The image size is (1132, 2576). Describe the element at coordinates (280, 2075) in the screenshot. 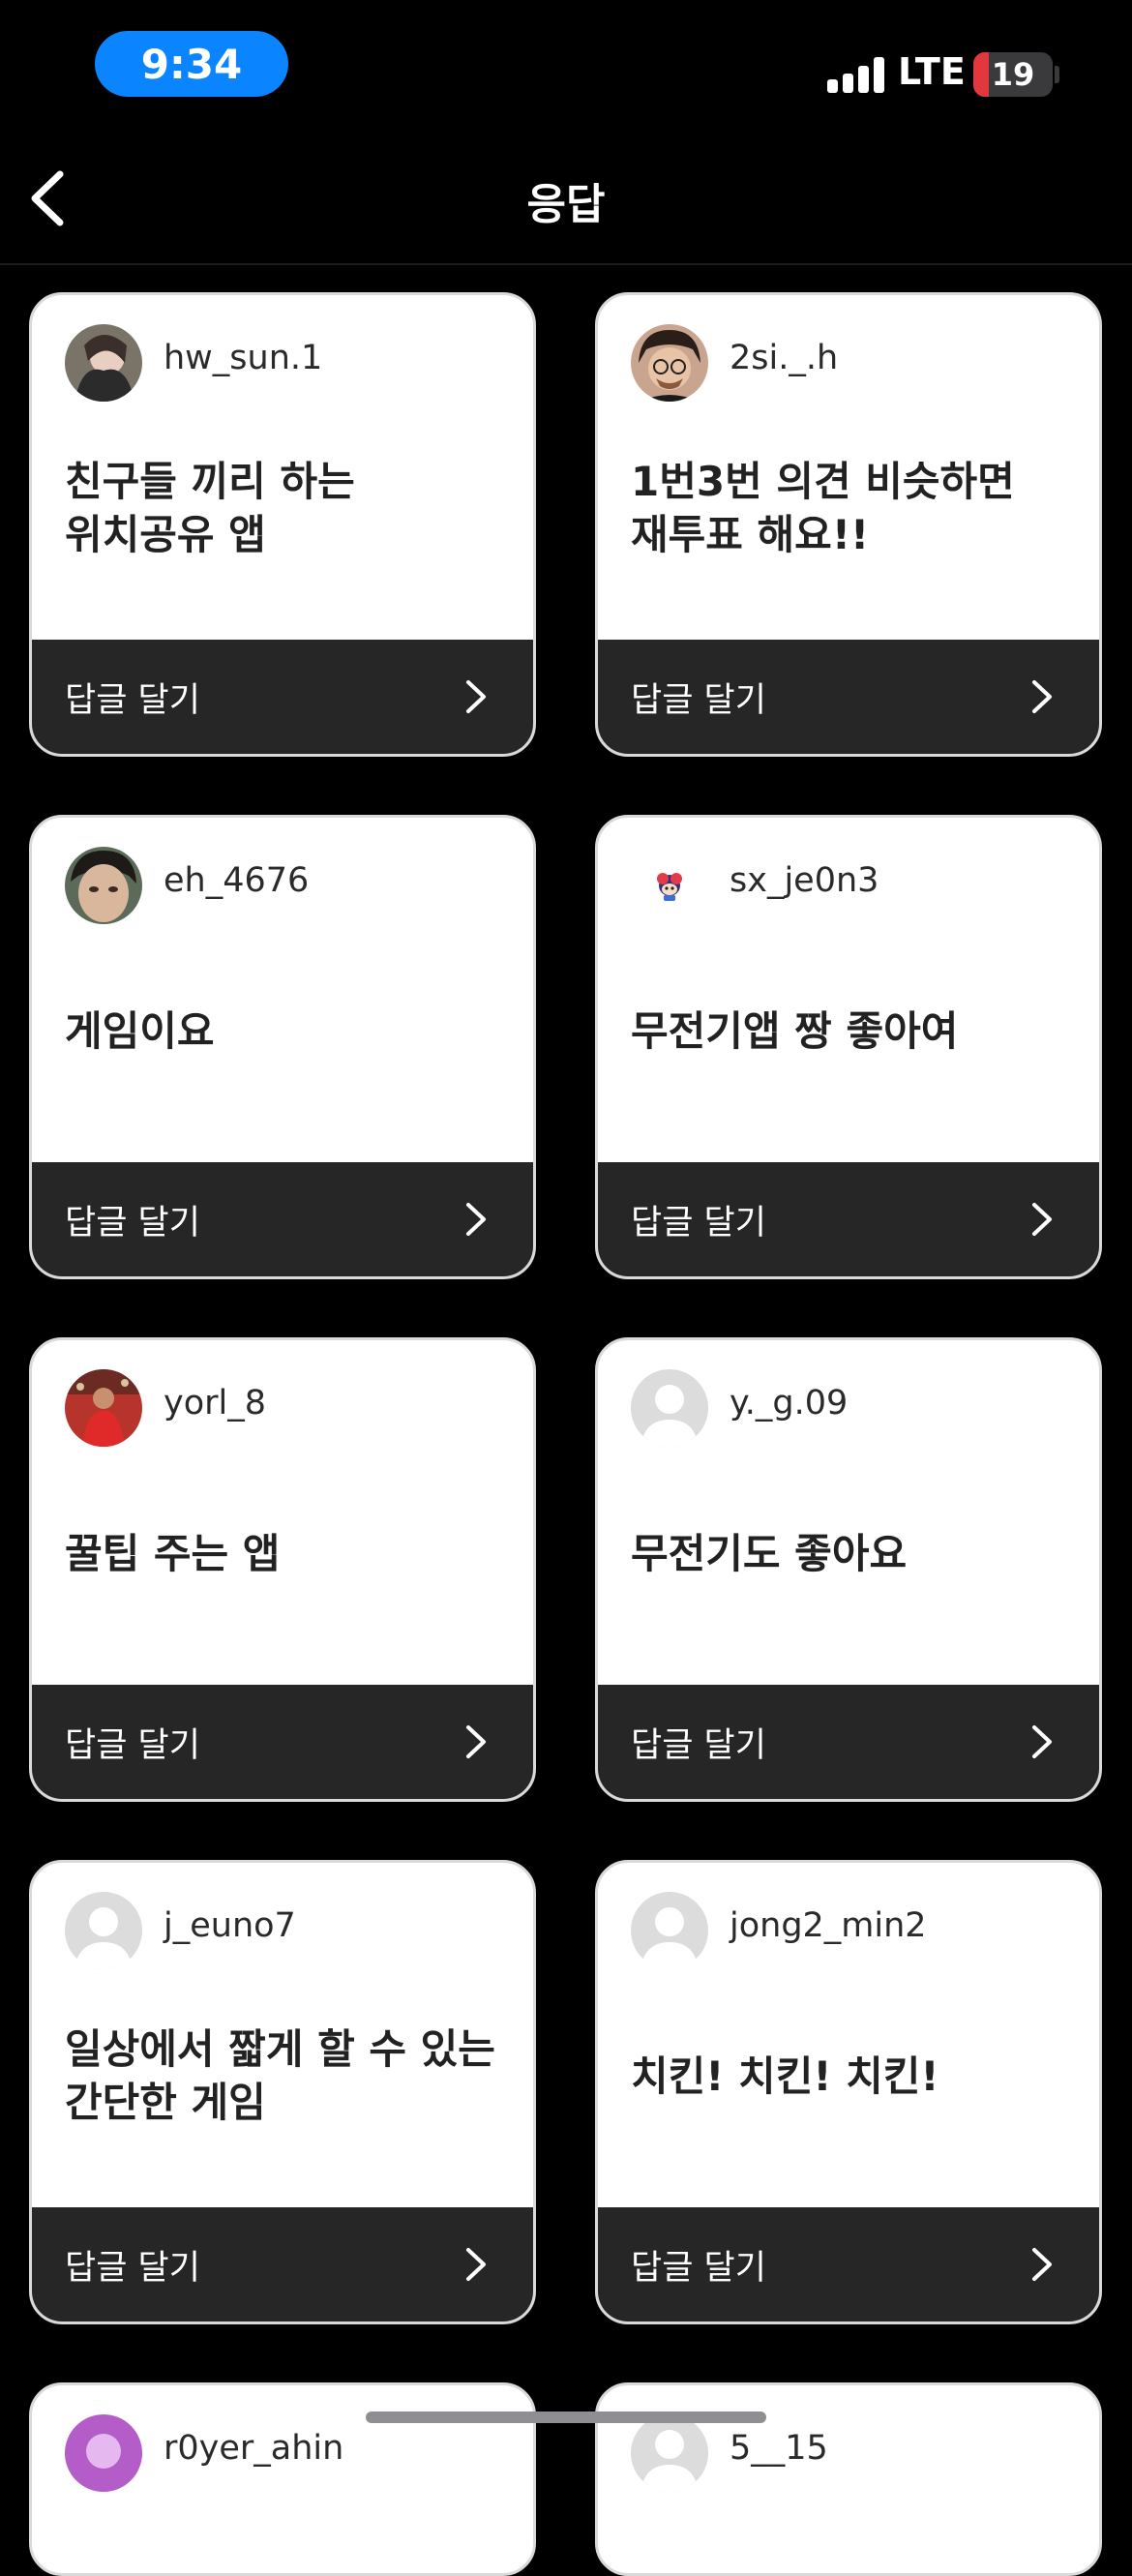

I see `answer-text-content: 일상에서 짧게 할 수 있는 간단한 게임` at that location.